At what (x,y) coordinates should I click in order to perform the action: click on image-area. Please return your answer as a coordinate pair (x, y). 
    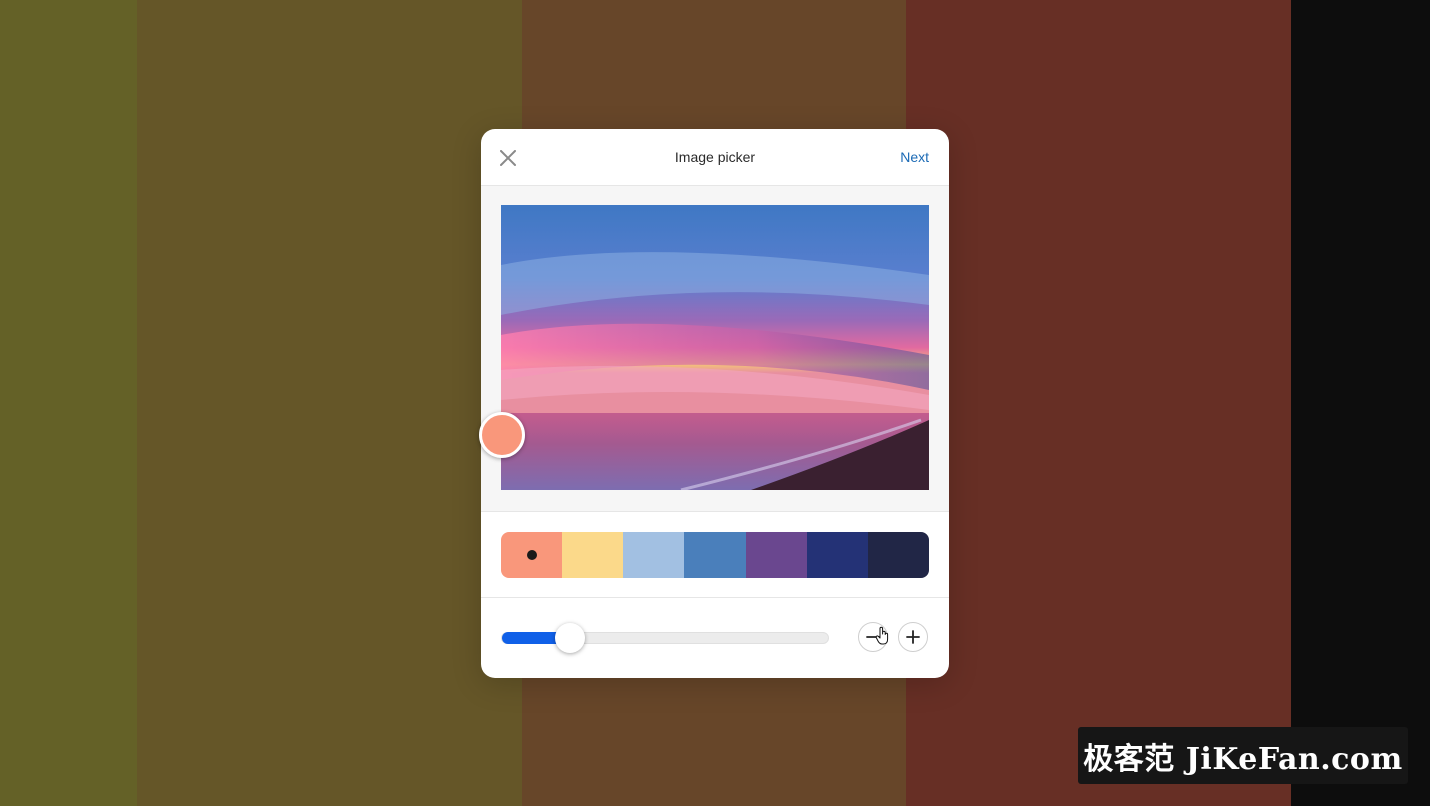
    Looking at the image, I should click on (714, 349).